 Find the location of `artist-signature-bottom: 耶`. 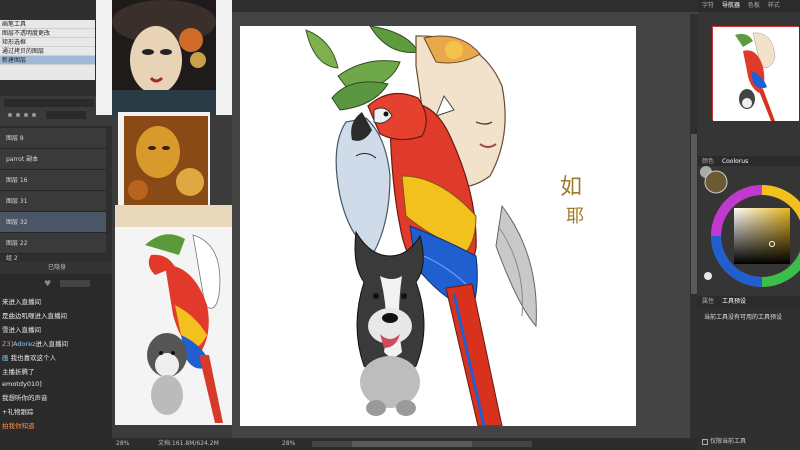

artist-signature-bottom: 耶 is located at coordinates (575, 216).